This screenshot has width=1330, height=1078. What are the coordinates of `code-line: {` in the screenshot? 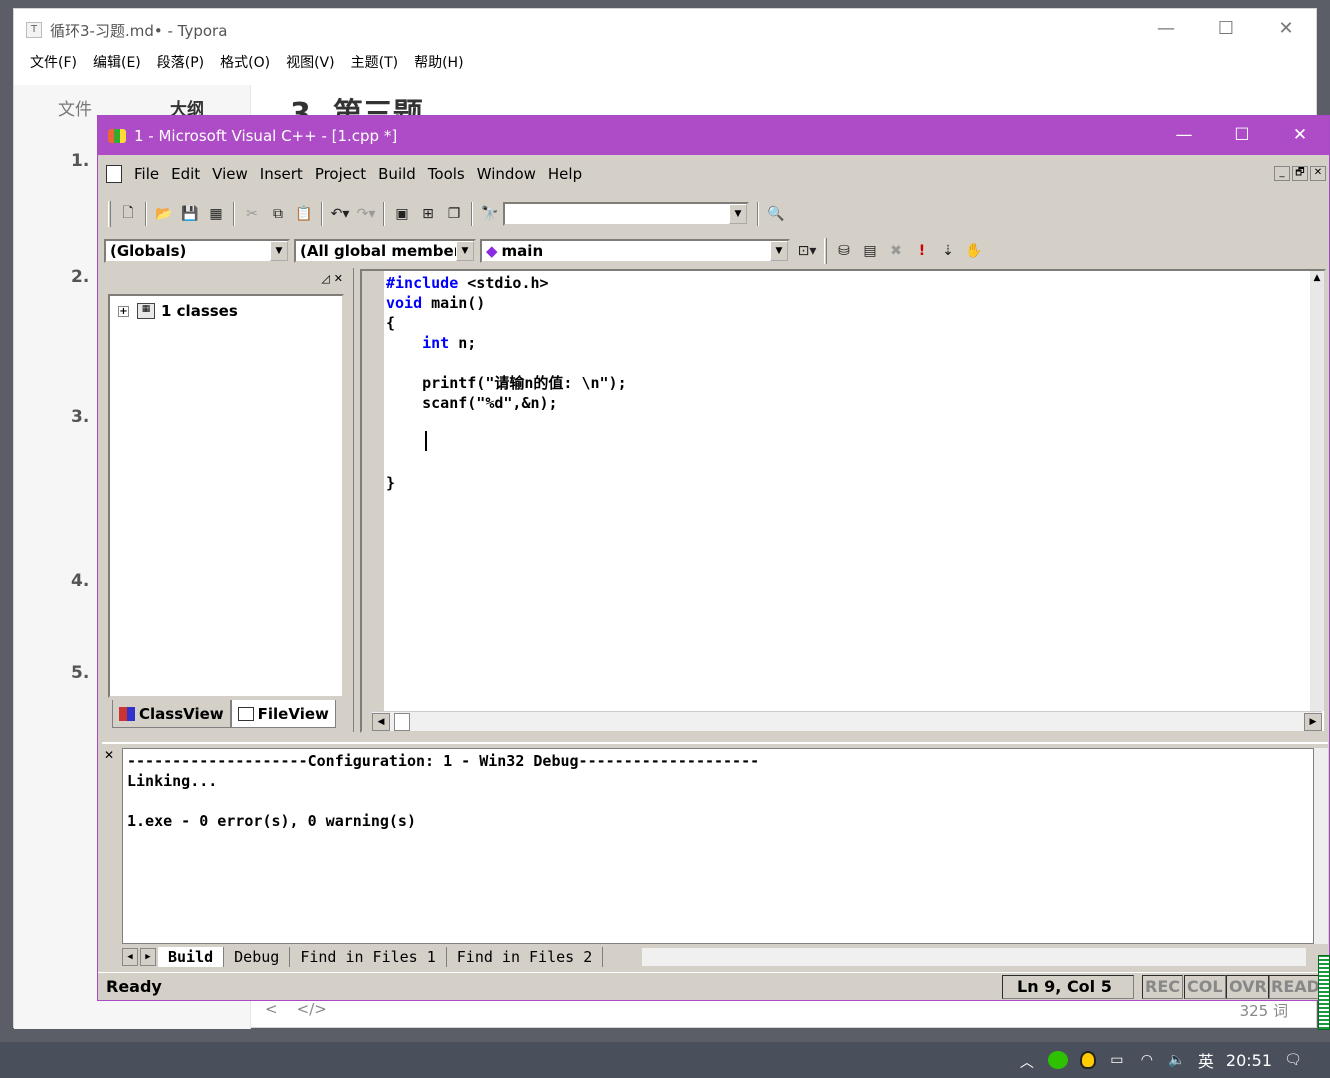 It's located at (506, 323).